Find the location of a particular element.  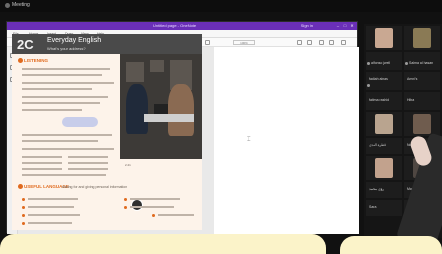

text-cursor-icon: ⌶ is located at coordinates (249, 140).